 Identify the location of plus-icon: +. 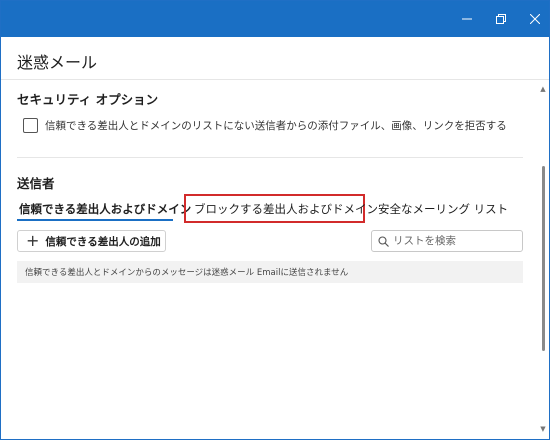
(33, 240).